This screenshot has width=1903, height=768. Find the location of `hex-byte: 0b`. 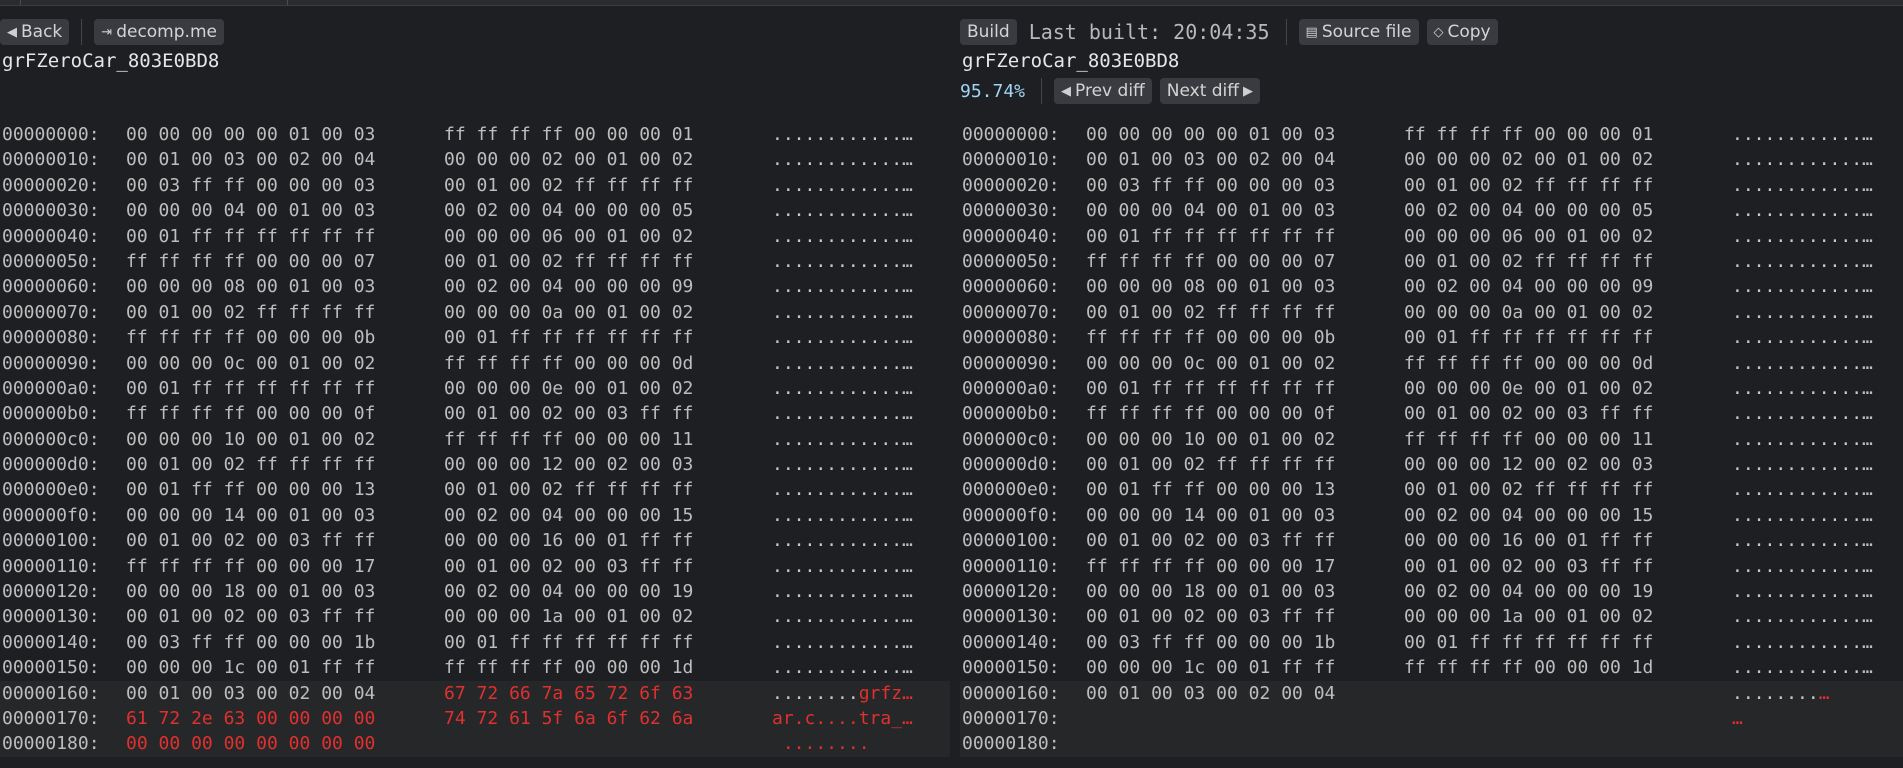

hex-byte: 0b is located at coordinates (1325, 337).